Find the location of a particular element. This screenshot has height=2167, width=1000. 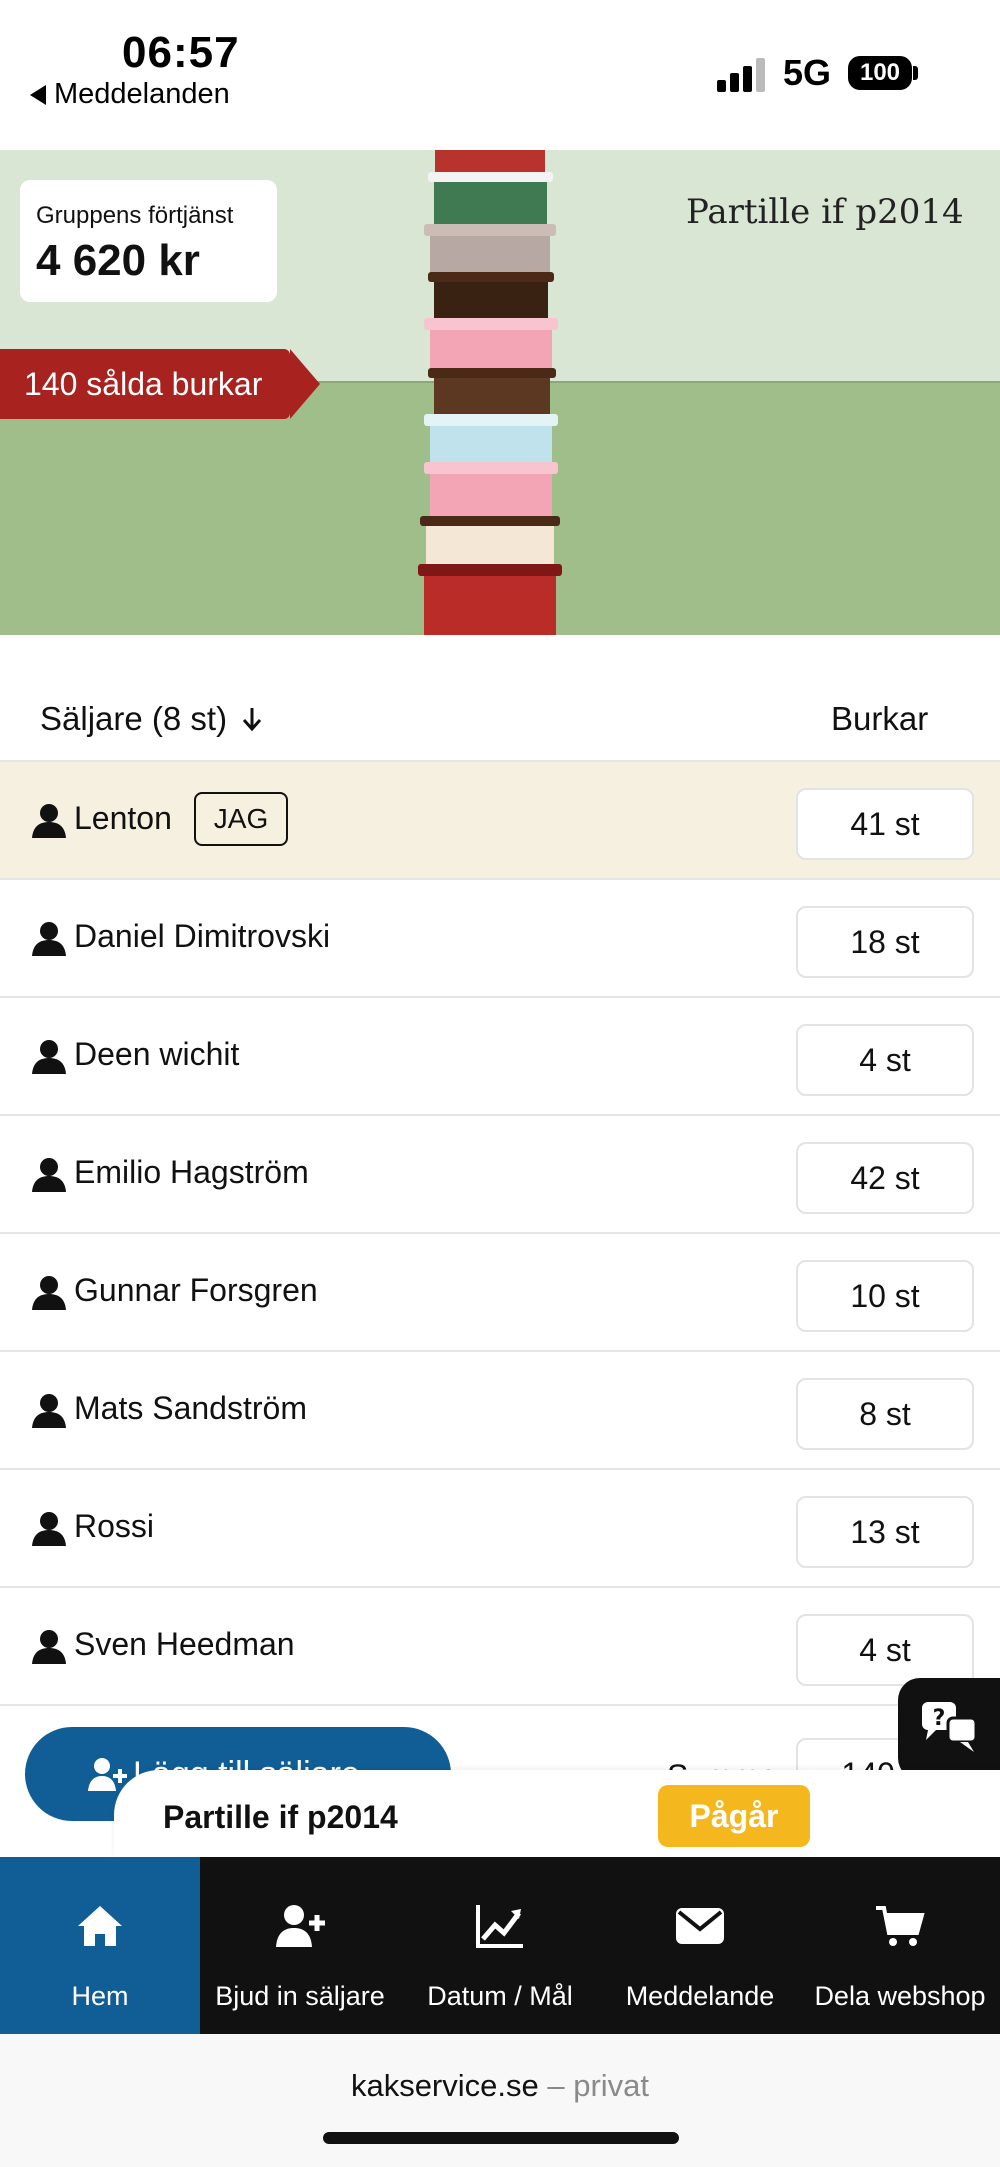

nav-share-webshop: Dela webshop is located at coordinates (900, 1945).